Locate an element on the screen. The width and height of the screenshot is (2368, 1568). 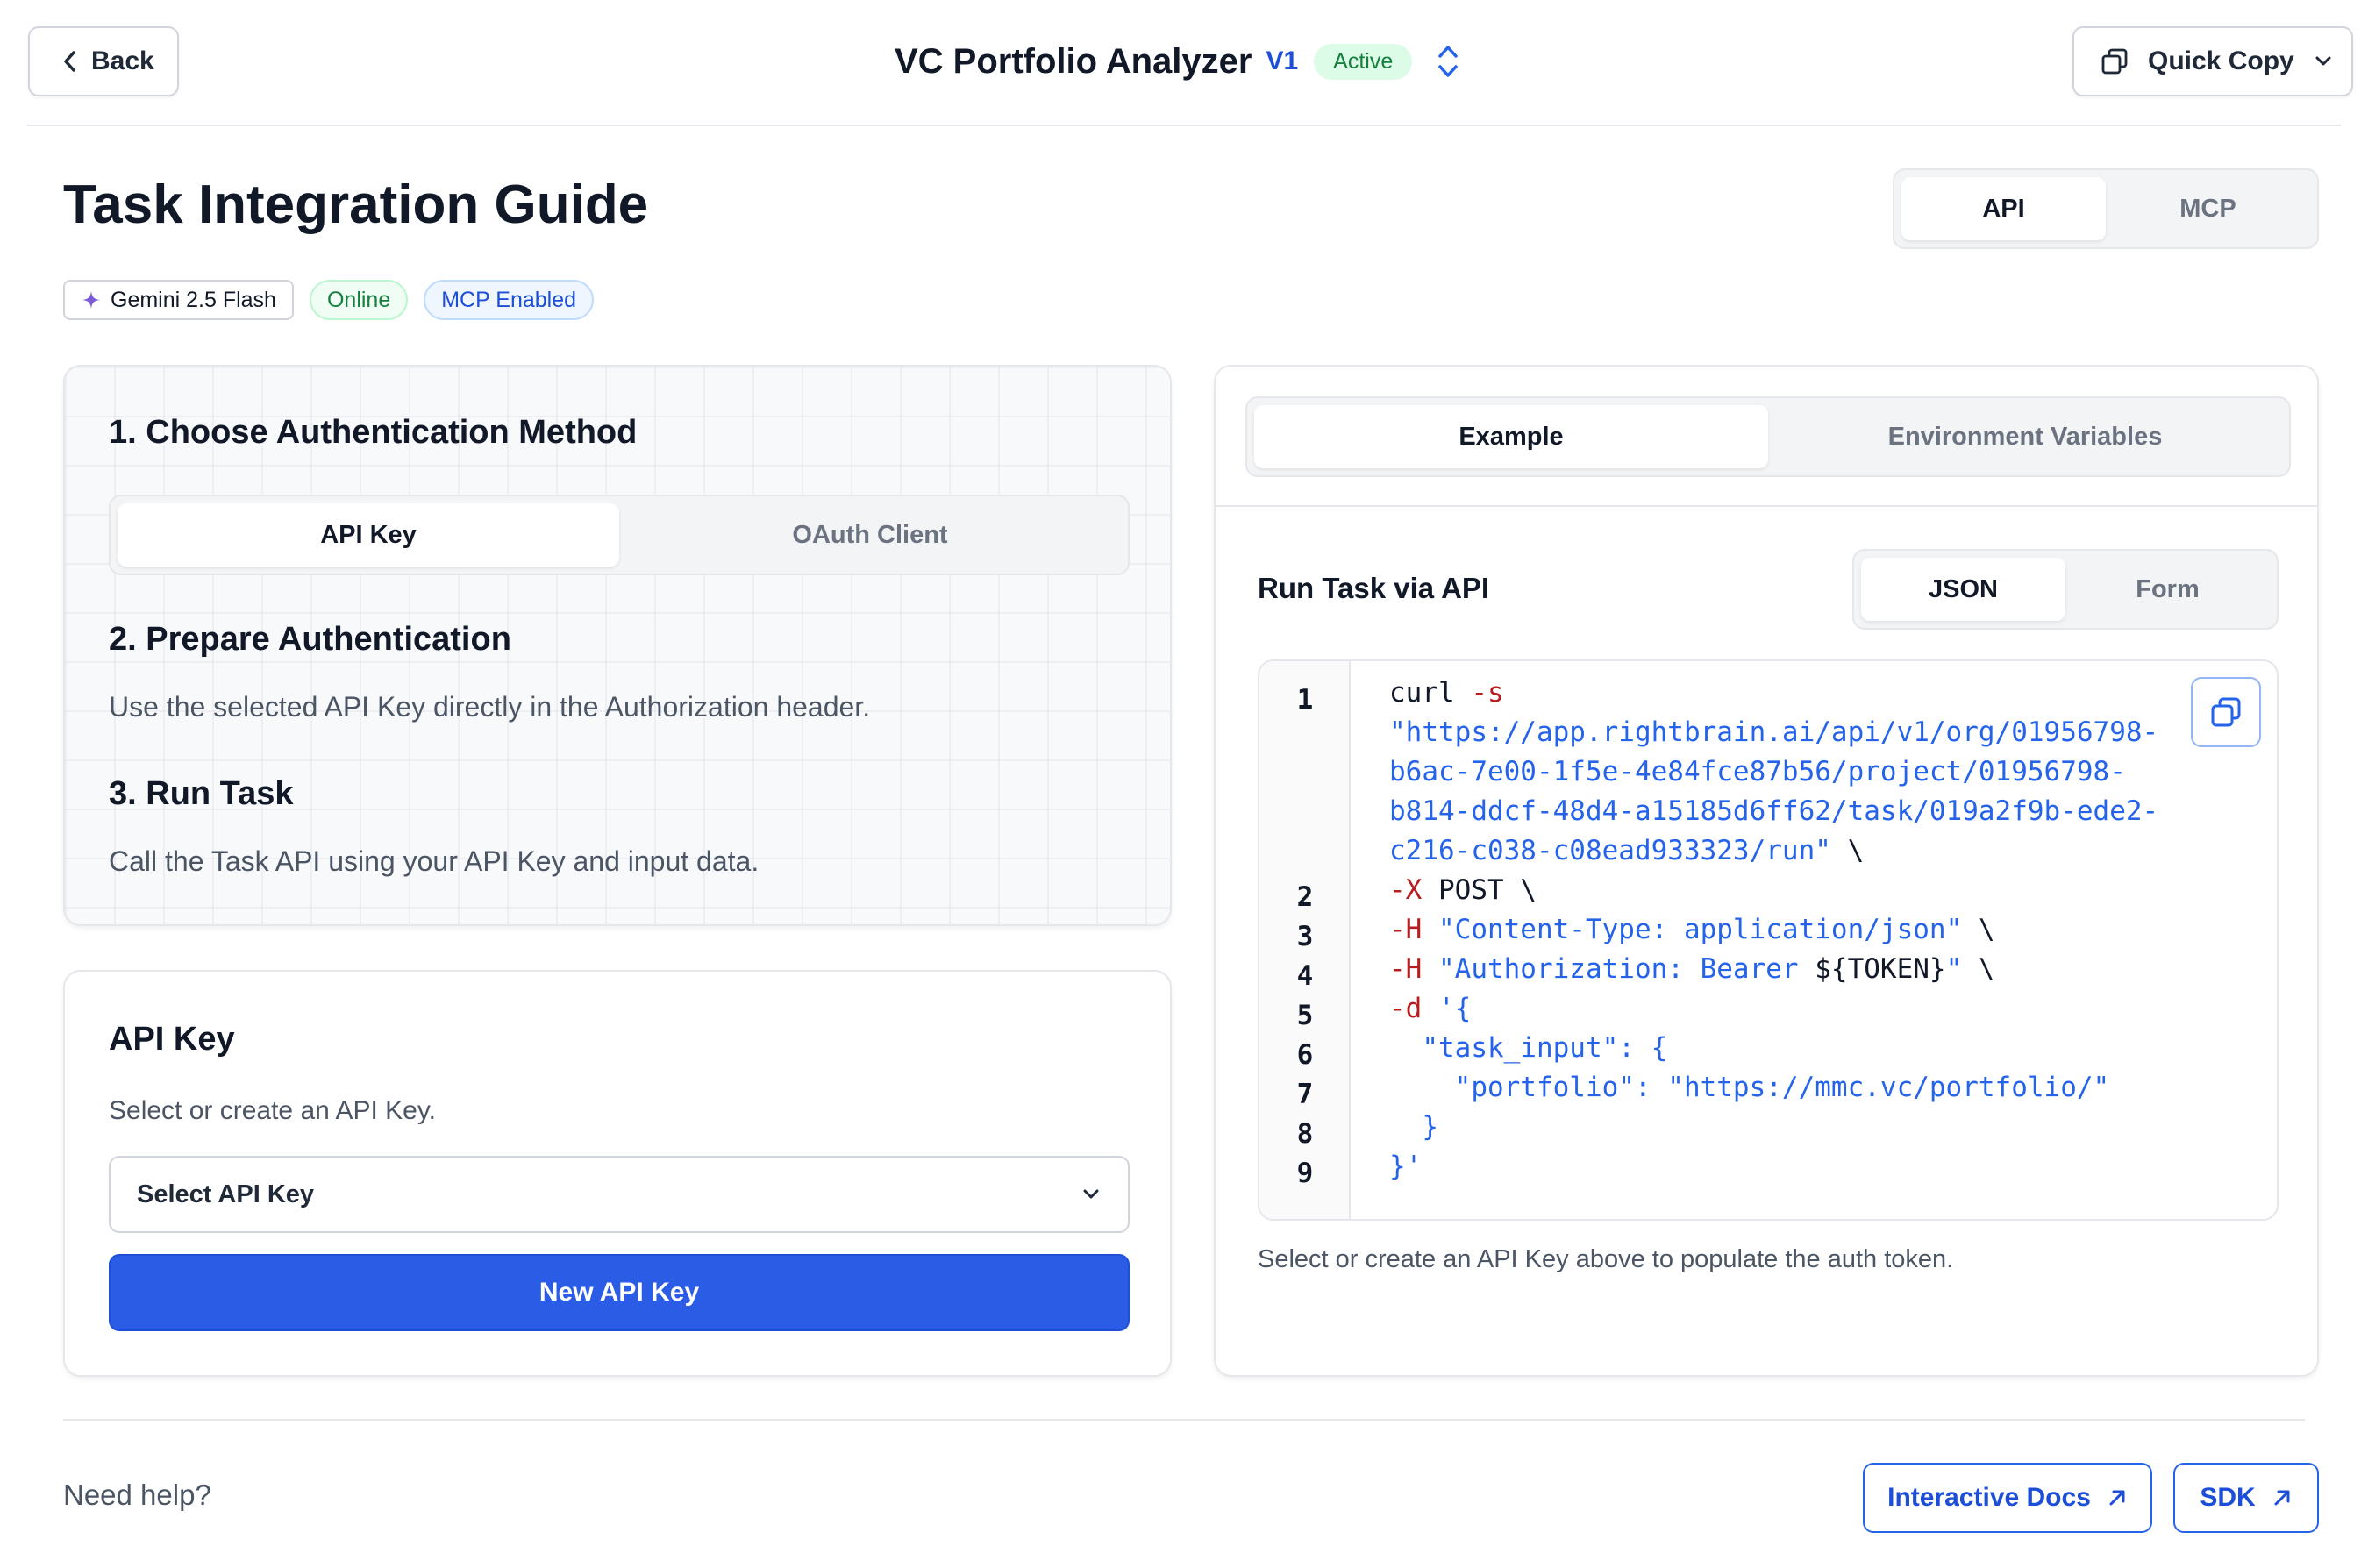
format-tabs: JSON Form is located at coordinates (2065, 589).